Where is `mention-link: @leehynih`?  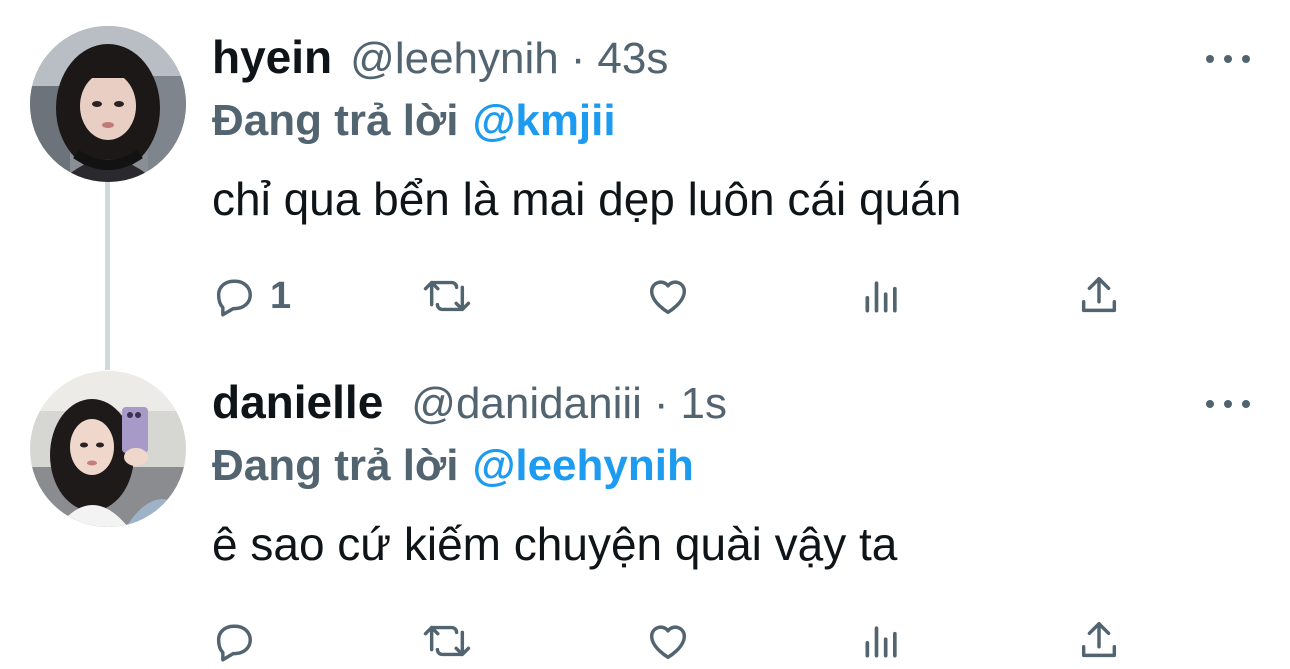
mention-link: @leehynih is located at coordinates (582, 465).